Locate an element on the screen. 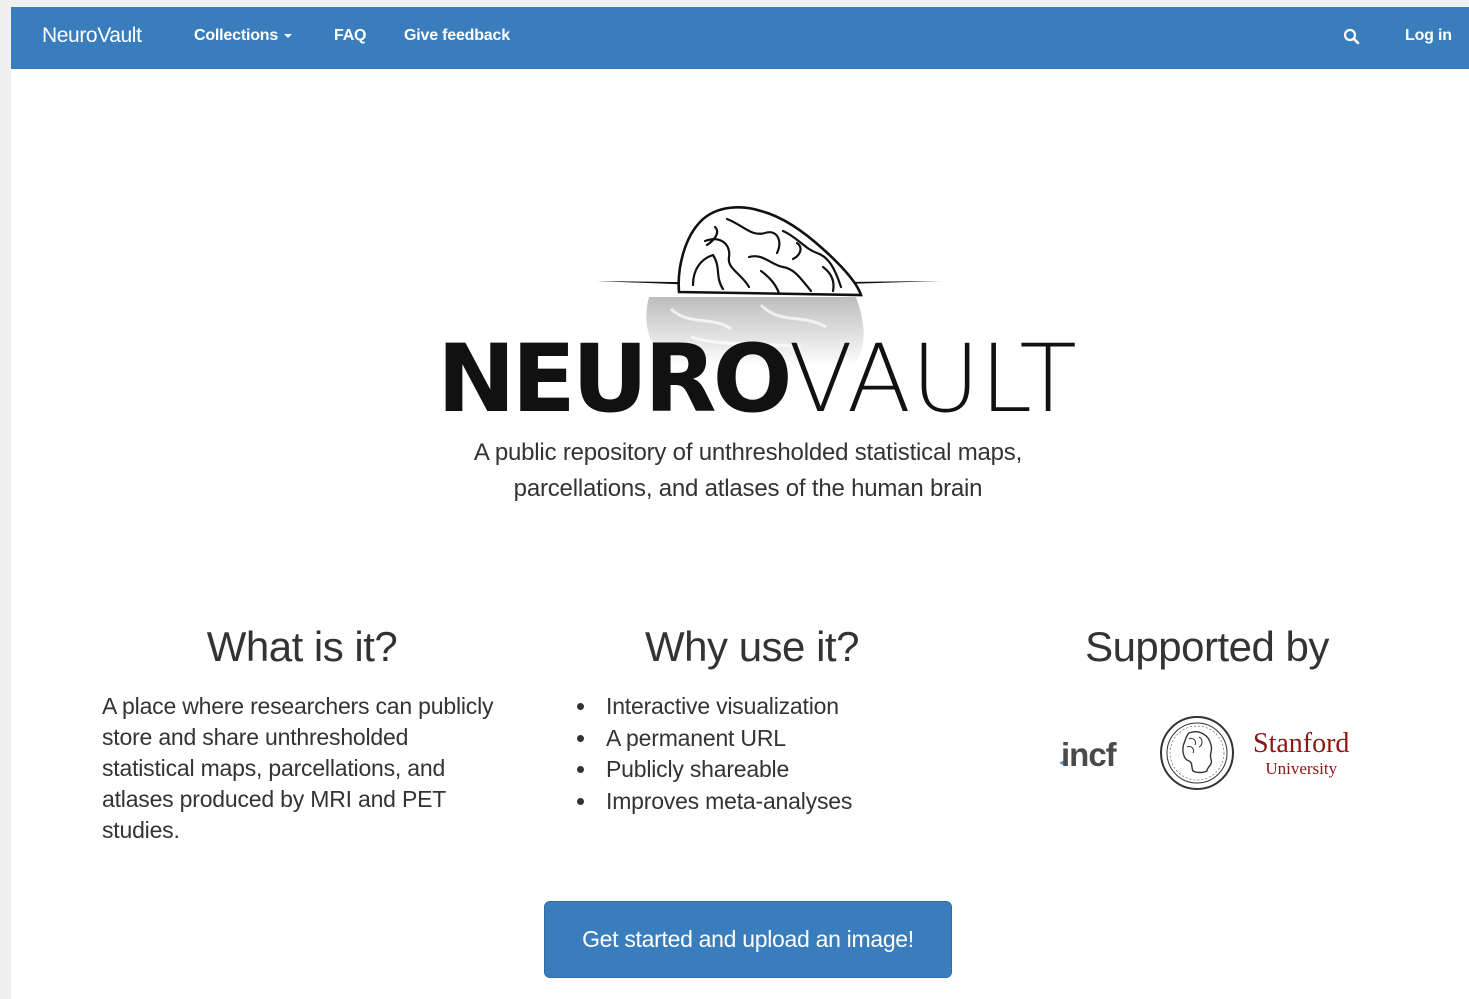 The image size is (1469, 999). nav-faq-link: FAQ is located at coordinates (350, 38).